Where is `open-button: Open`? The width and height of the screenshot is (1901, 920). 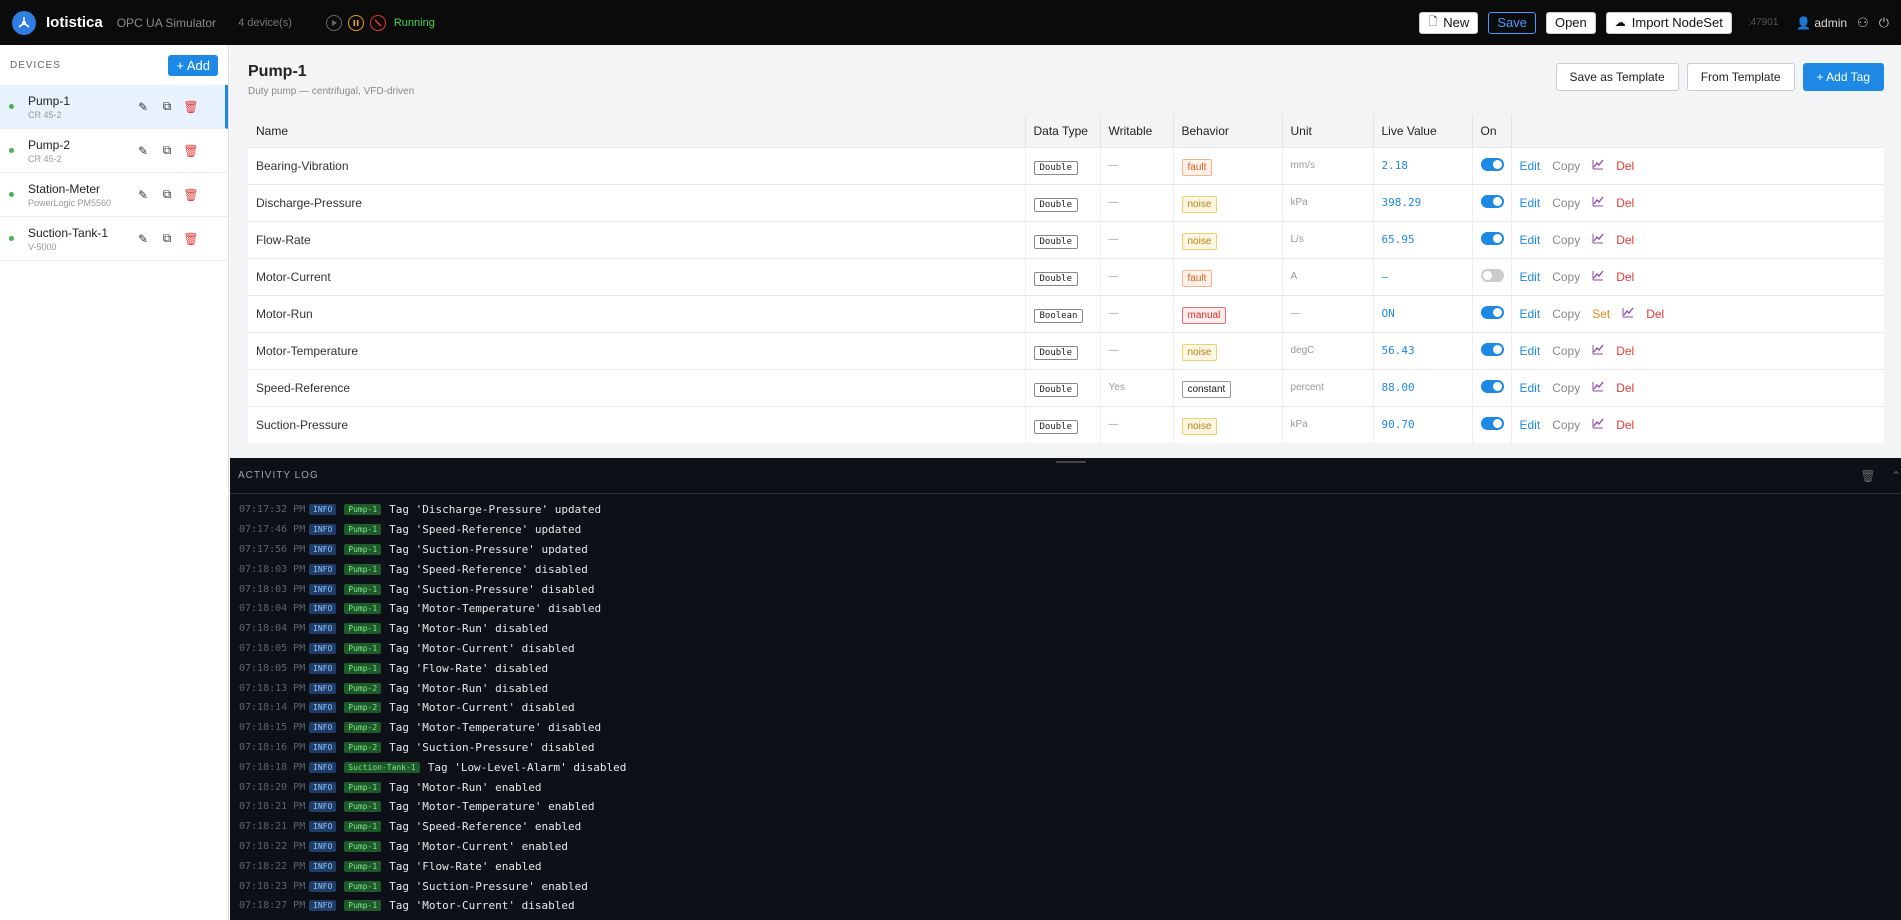 open-button: Open is located at coordinates (1570, 22).